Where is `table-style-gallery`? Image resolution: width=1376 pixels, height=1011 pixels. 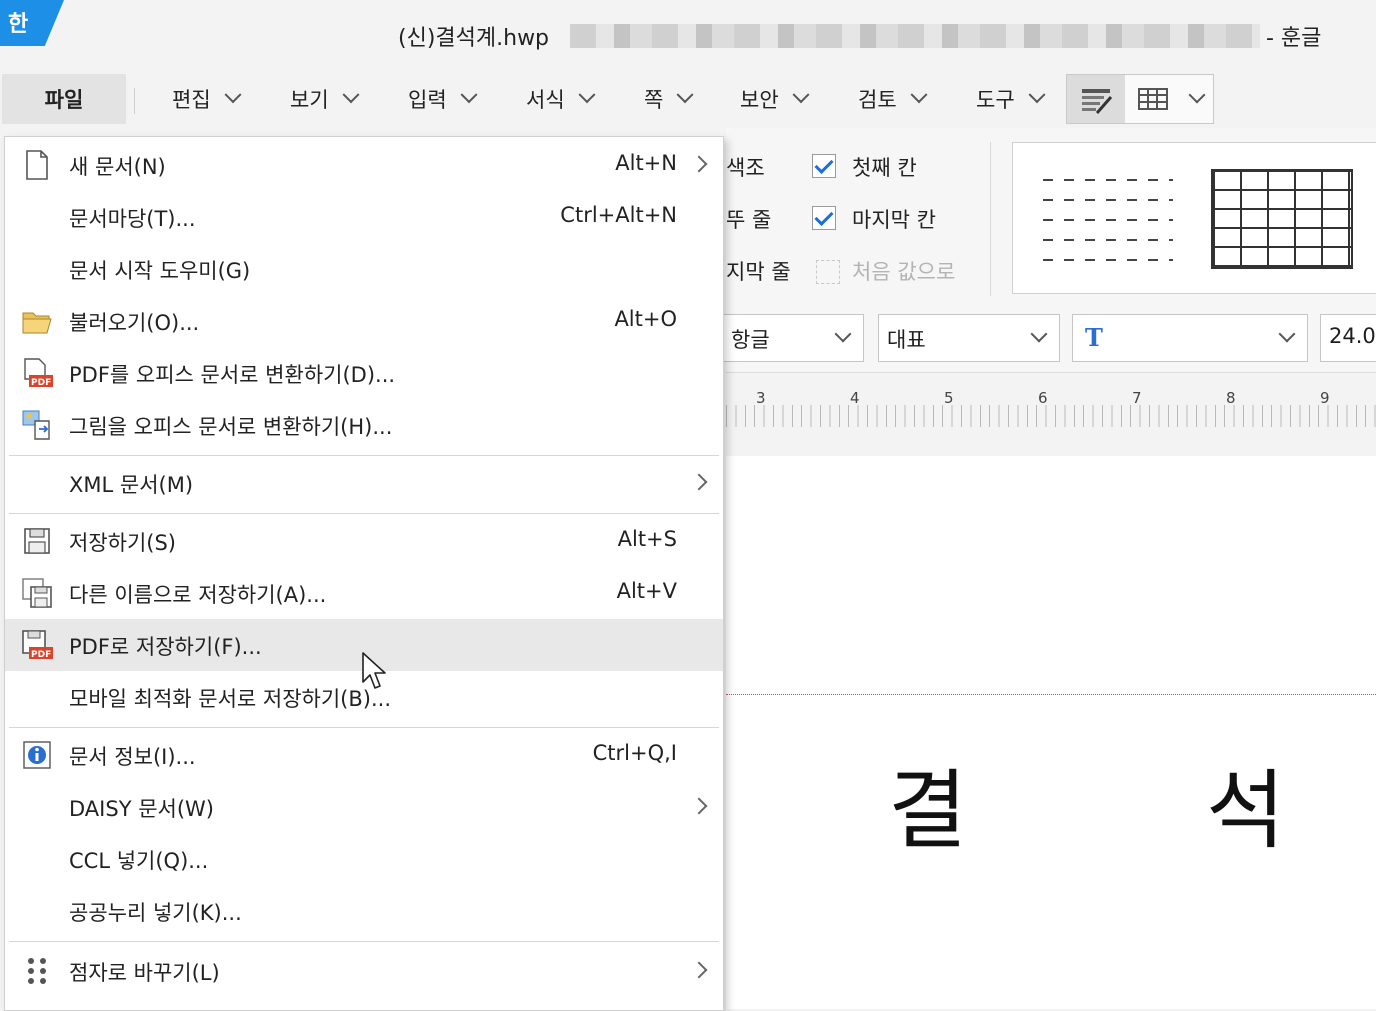
table-style-gallery is located at coordinates (1194, 218).